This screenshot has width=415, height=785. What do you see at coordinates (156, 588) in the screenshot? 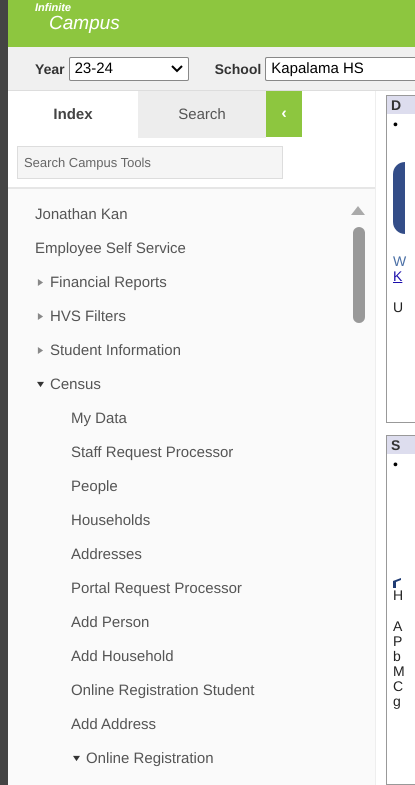
I see `tree-item: Portal Request Processor` at bounding box center [156, 588].